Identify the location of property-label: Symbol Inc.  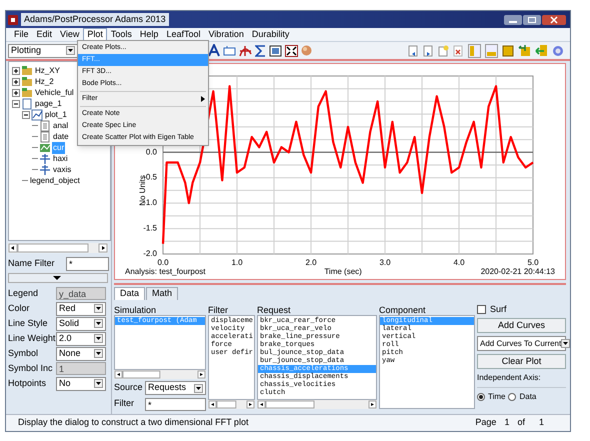
(31, 368).